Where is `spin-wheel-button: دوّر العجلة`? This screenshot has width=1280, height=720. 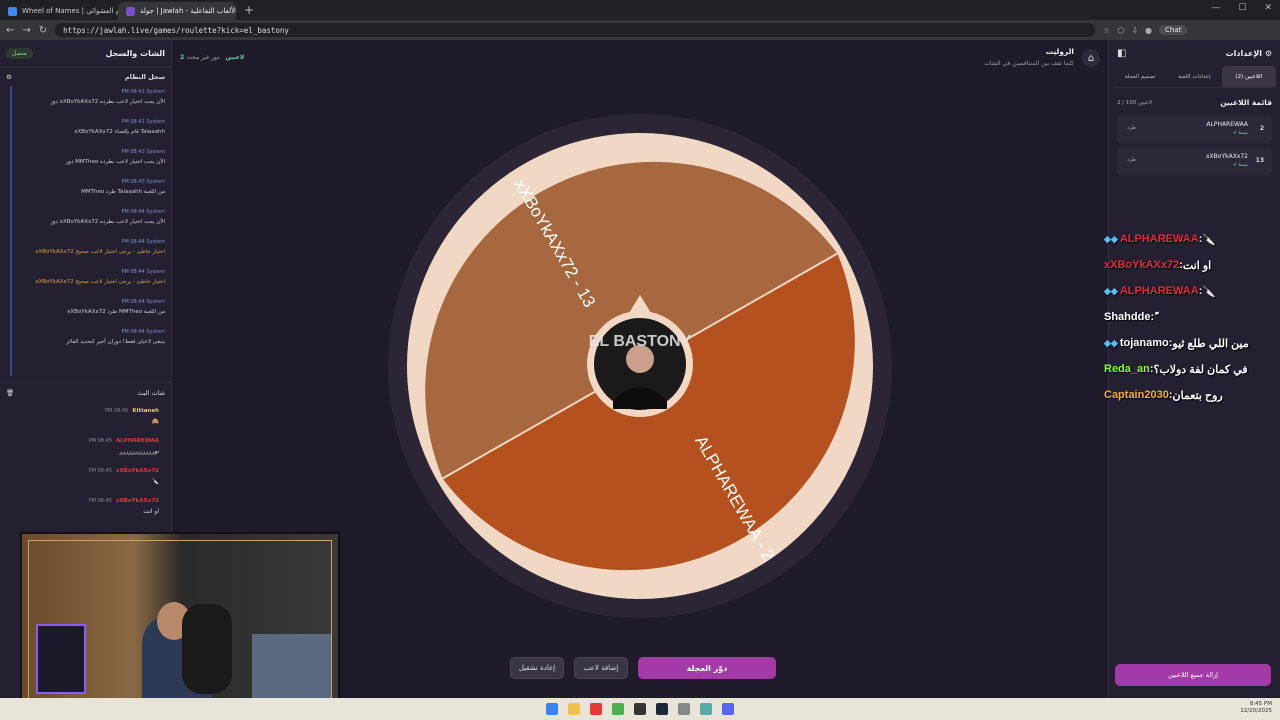 spin-wheel-button: دوّر العجلة is located at coordinates (707, 668).